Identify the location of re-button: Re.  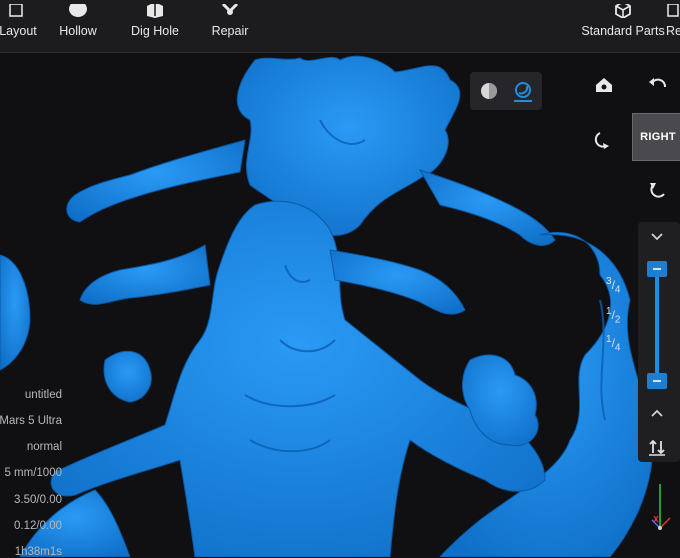
(673, 26).